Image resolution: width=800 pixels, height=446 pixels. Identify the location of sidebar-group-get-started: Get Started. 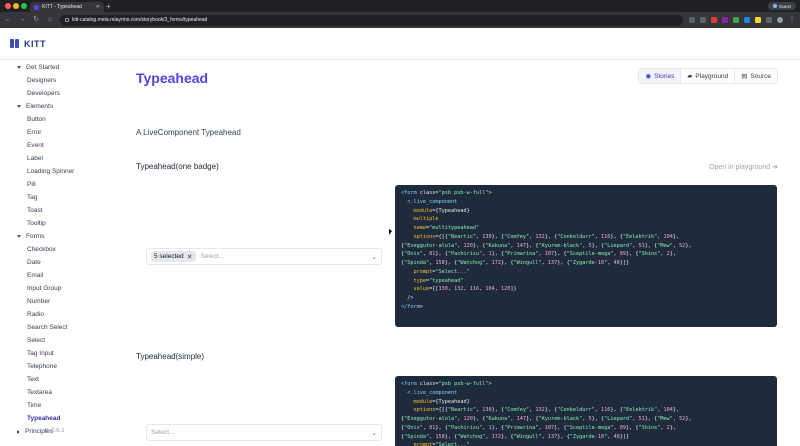
(54, 67).